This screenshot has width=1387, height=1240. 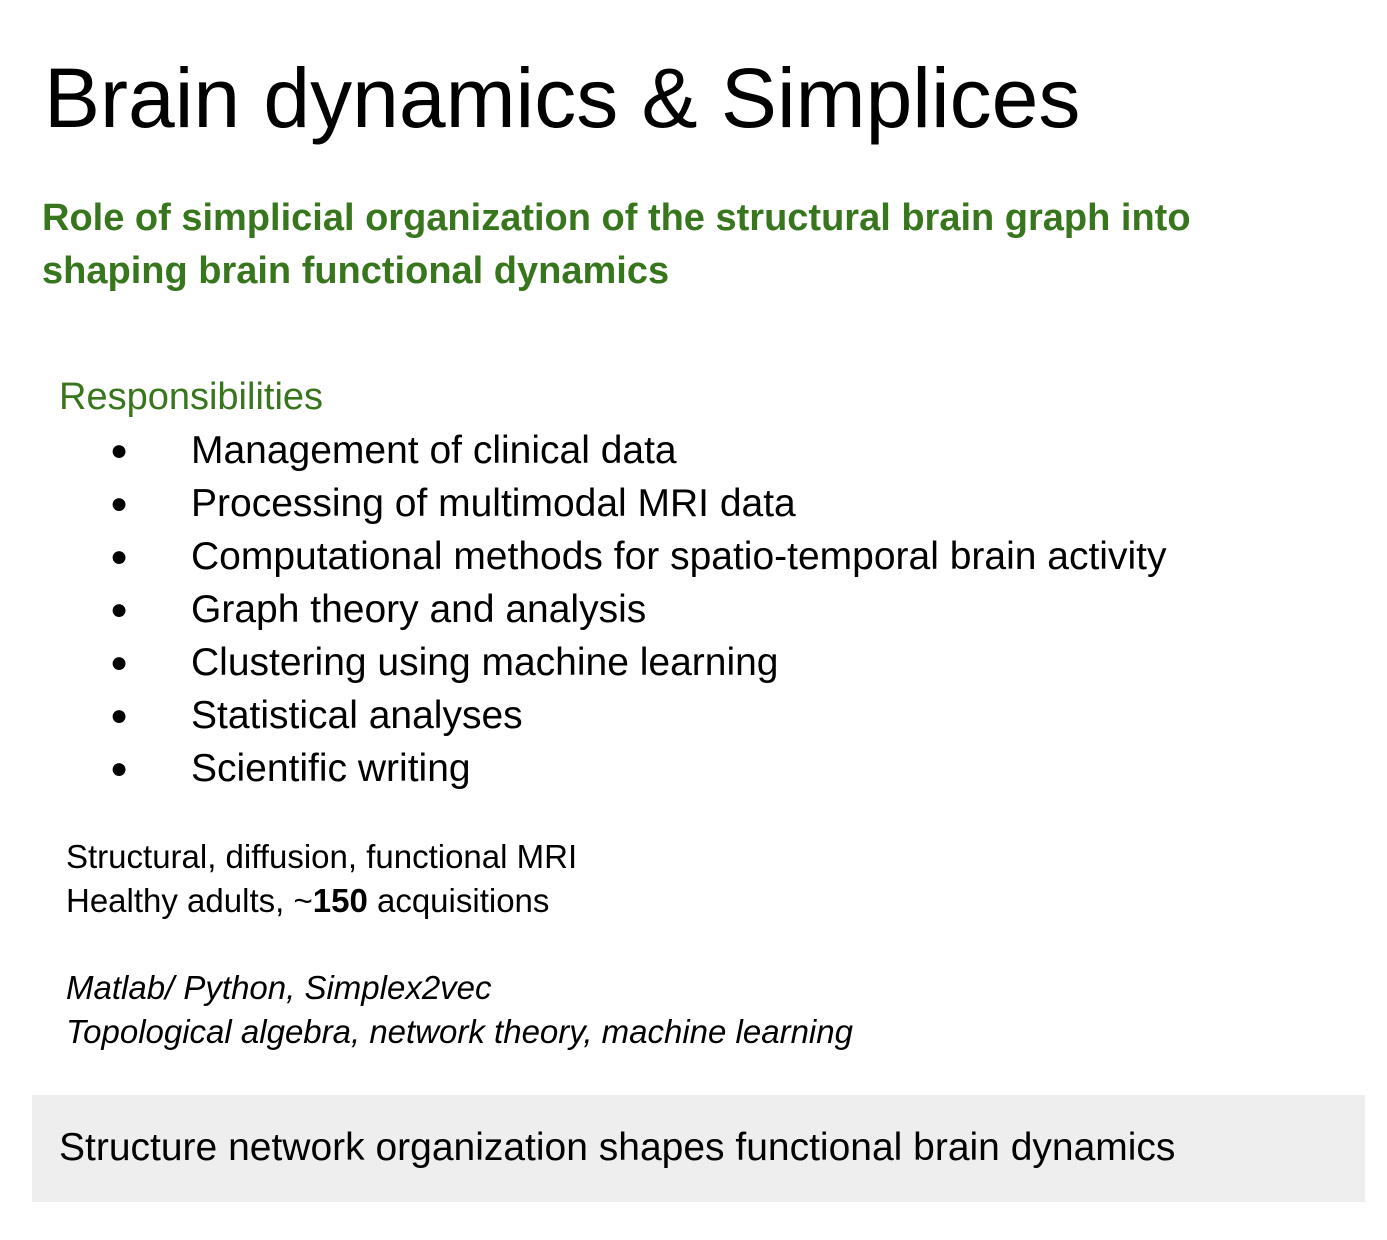 What do you see at coordinates (458, 900) in the screenshot?
I see `population-suffix: acquisitions` at bounding box center [458, 900].